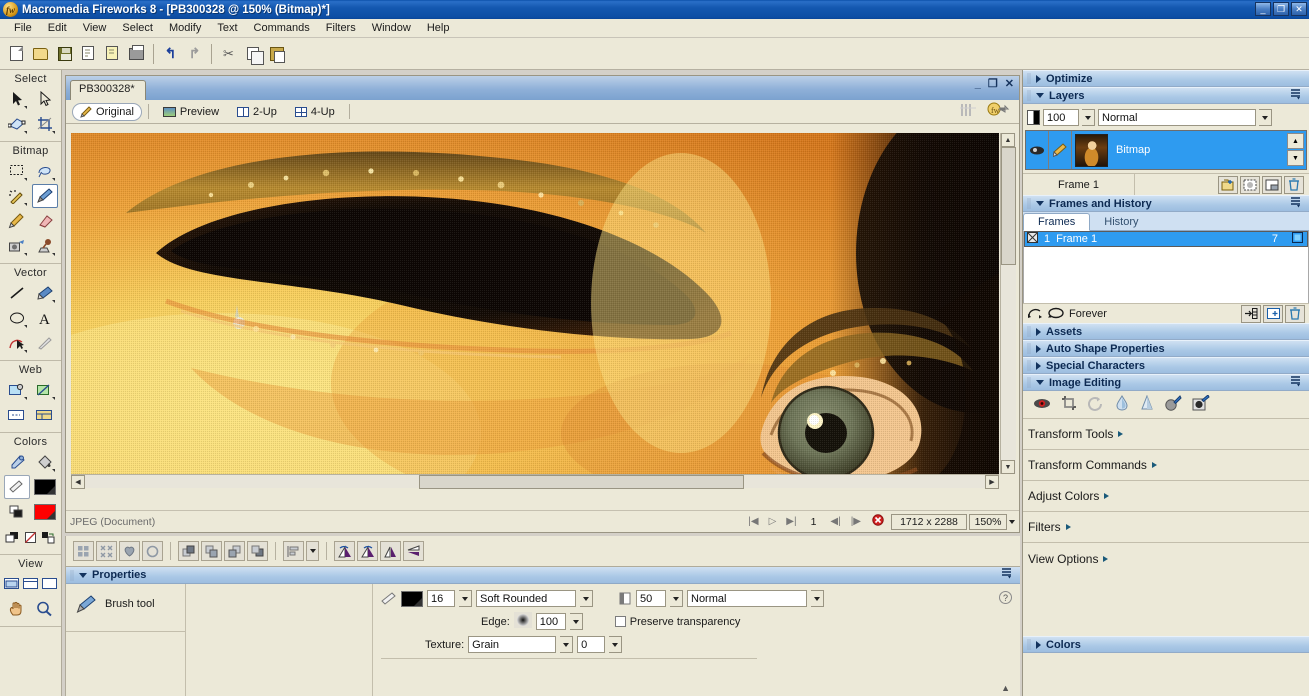 The height and width of the screenshot is (696, 1309). What do you see at coordinates (108, 90) in the screenshot?
I see `document-tab: PB300328*` at bounding box center [108, 90].